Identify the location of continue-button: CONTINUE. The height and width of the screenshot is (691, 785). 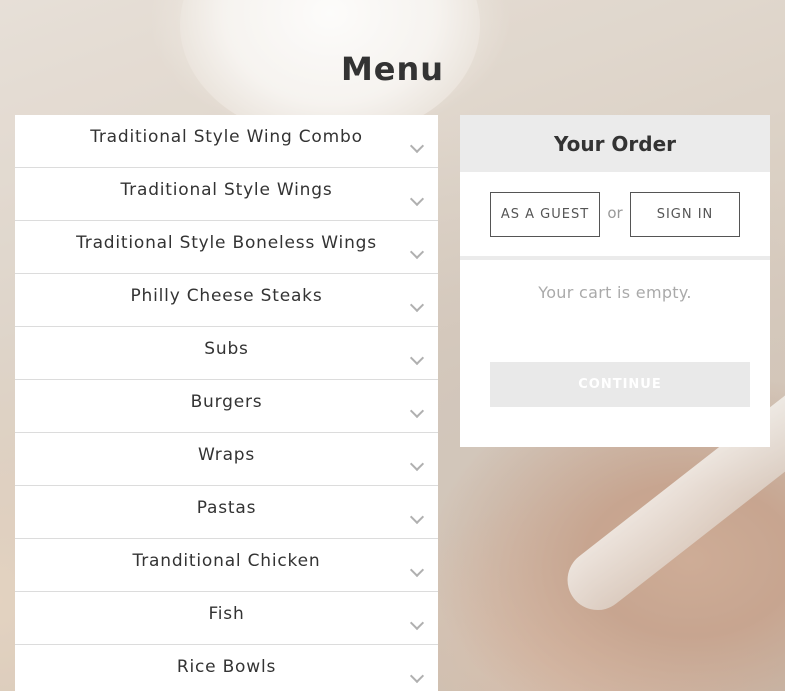
(620, 384).